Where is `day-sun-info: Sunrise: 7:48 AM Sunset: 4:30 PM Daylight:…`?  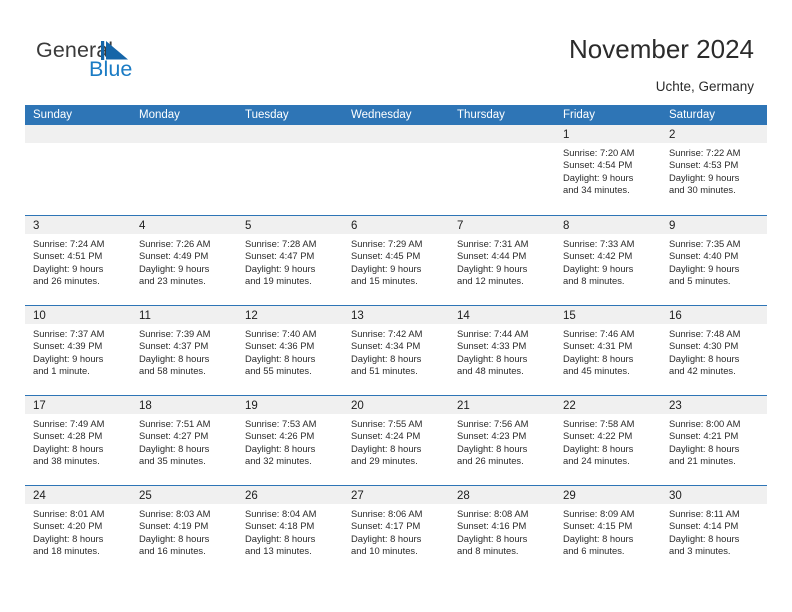 day-sun-info: Sunrise: 7:48 AM Sunset: 4:30 PM Daylight:… is located at coordinates (714, 351).